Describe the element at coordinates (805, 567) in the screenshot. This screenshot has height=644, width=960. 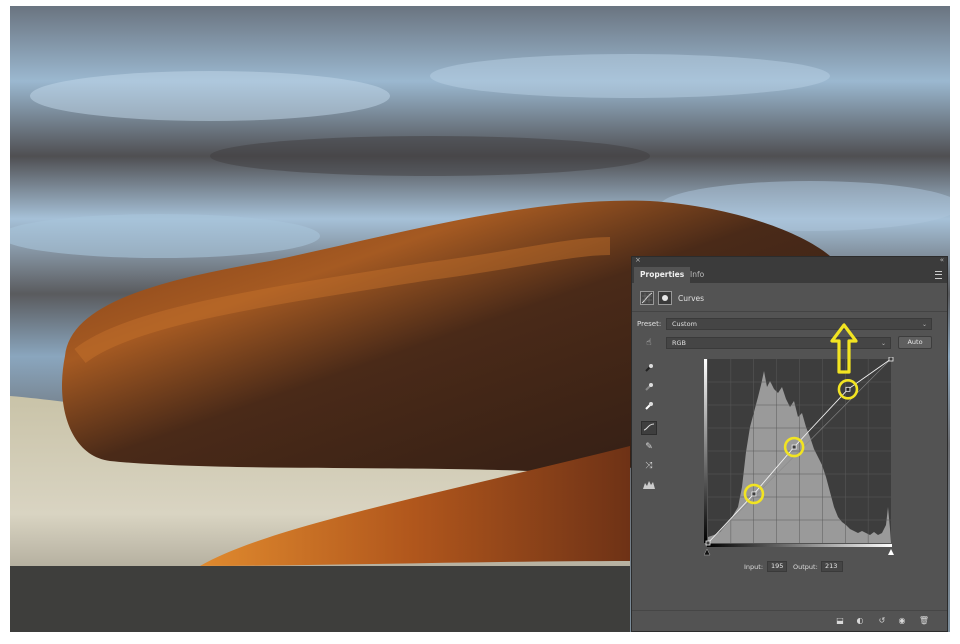
I see `output-label: Output:` at that location.